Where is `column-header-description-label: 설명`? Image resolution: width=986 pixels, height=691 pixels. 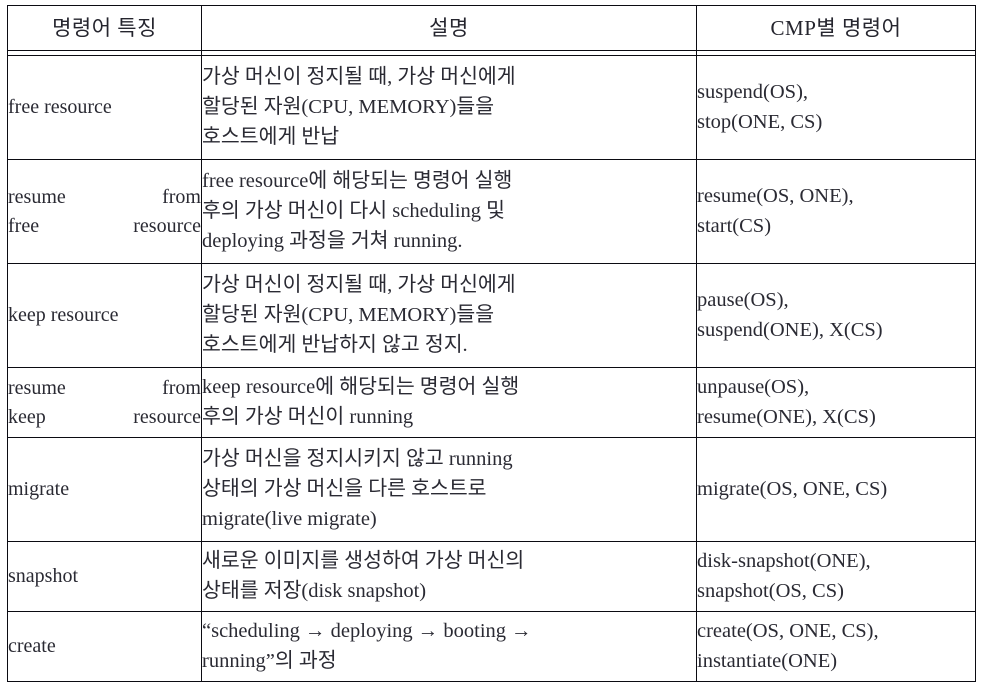
column-header-description-label: 설명 is located at coordinates (449, 27).